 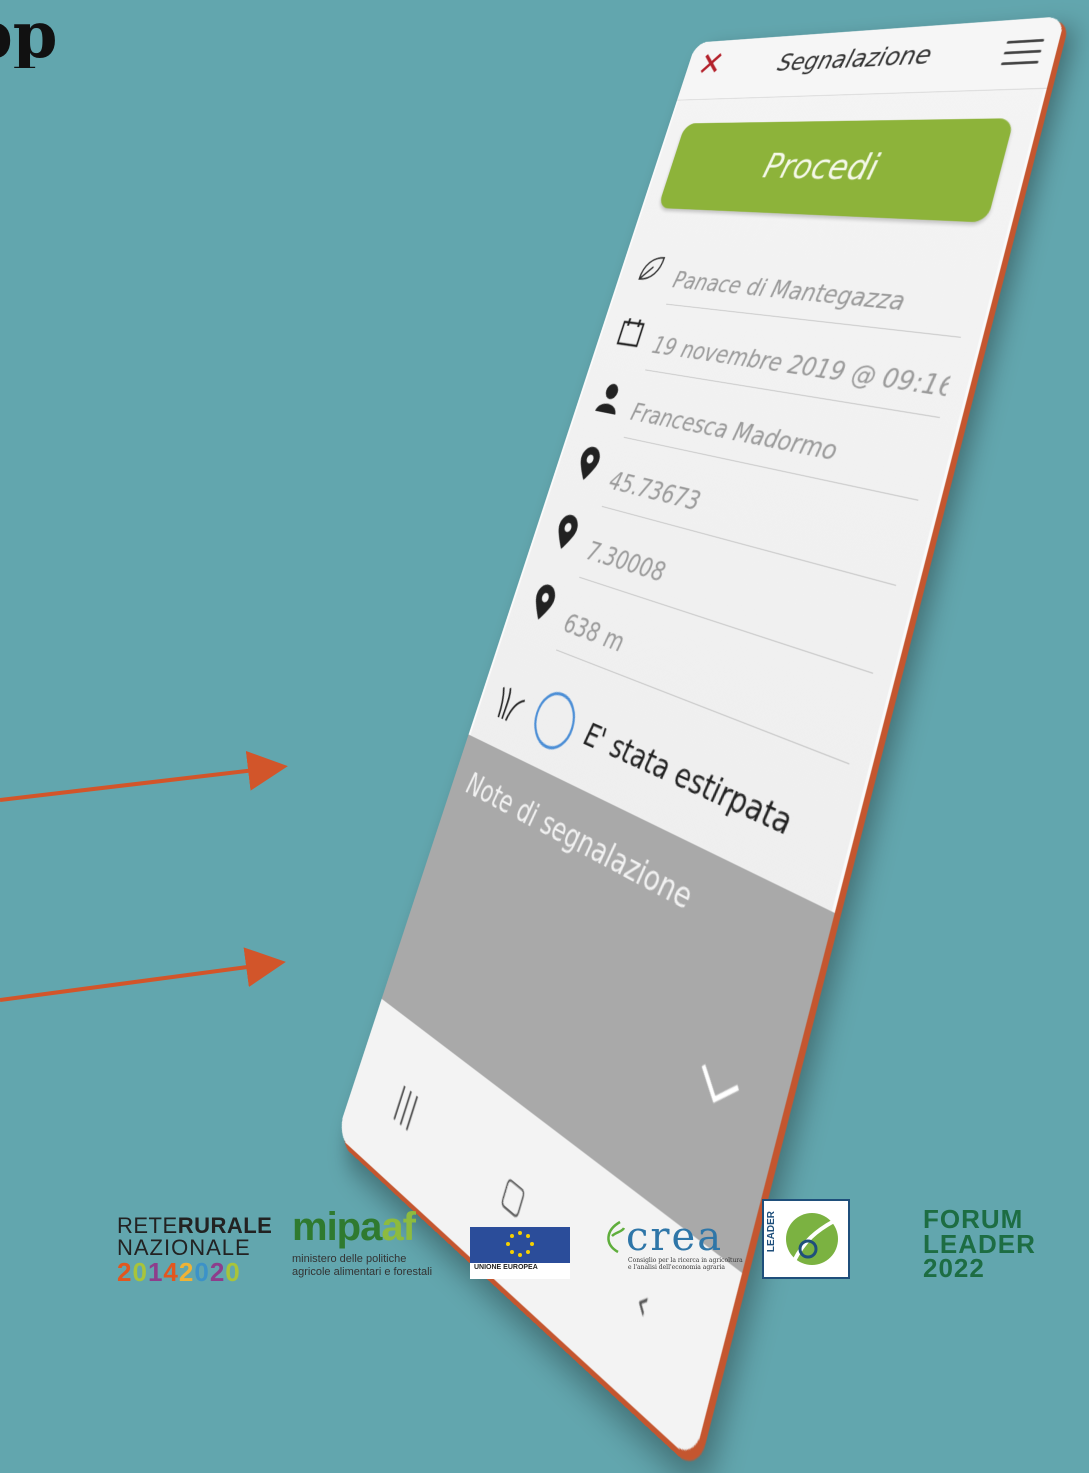 What do you see at coordinates (520, 1253) in the screenshot?
I see `eu-flag-logo: UNIONE EUROPEA` at bounding box center [520, 1253].